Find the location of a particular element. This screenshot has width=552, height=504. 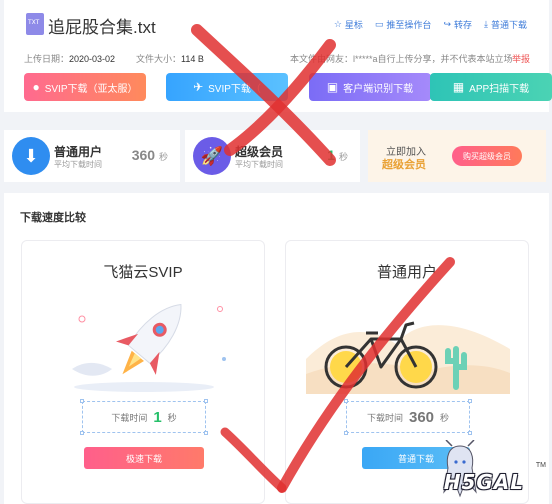

svip-time-box: 下载时间 1 秒 is located at coordinates (144, 417).